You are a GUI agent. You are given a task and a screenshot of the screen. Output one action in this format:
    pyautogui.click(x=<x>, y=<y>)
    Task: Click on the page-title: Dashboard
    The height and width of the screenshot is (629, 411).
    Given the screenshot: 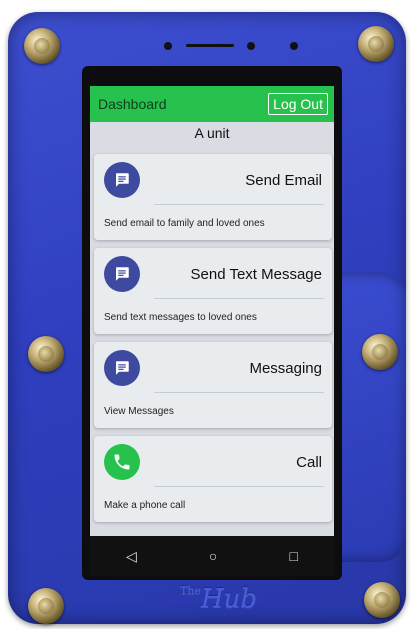 What is the action you would take?
    pyautogui.click(x=132, y=104)
    